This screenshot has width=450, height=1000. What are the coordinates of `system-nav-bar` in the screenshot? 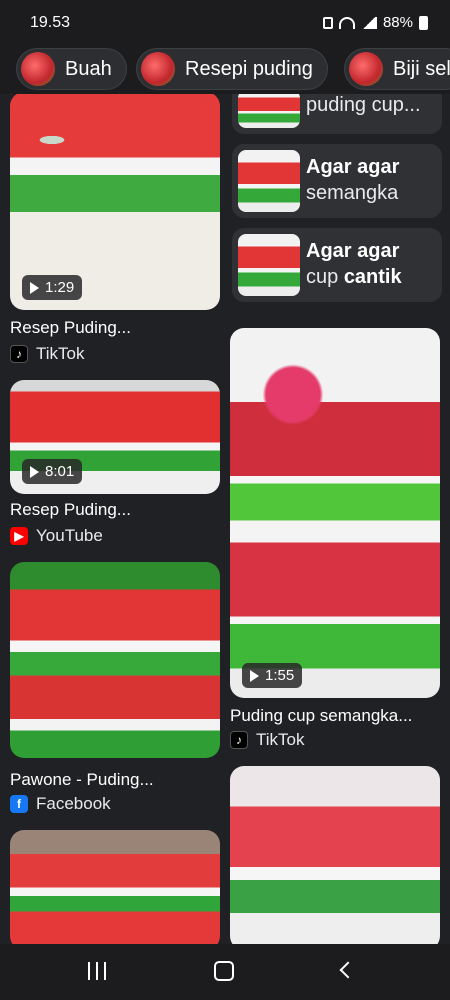 It's located at (225, 972).